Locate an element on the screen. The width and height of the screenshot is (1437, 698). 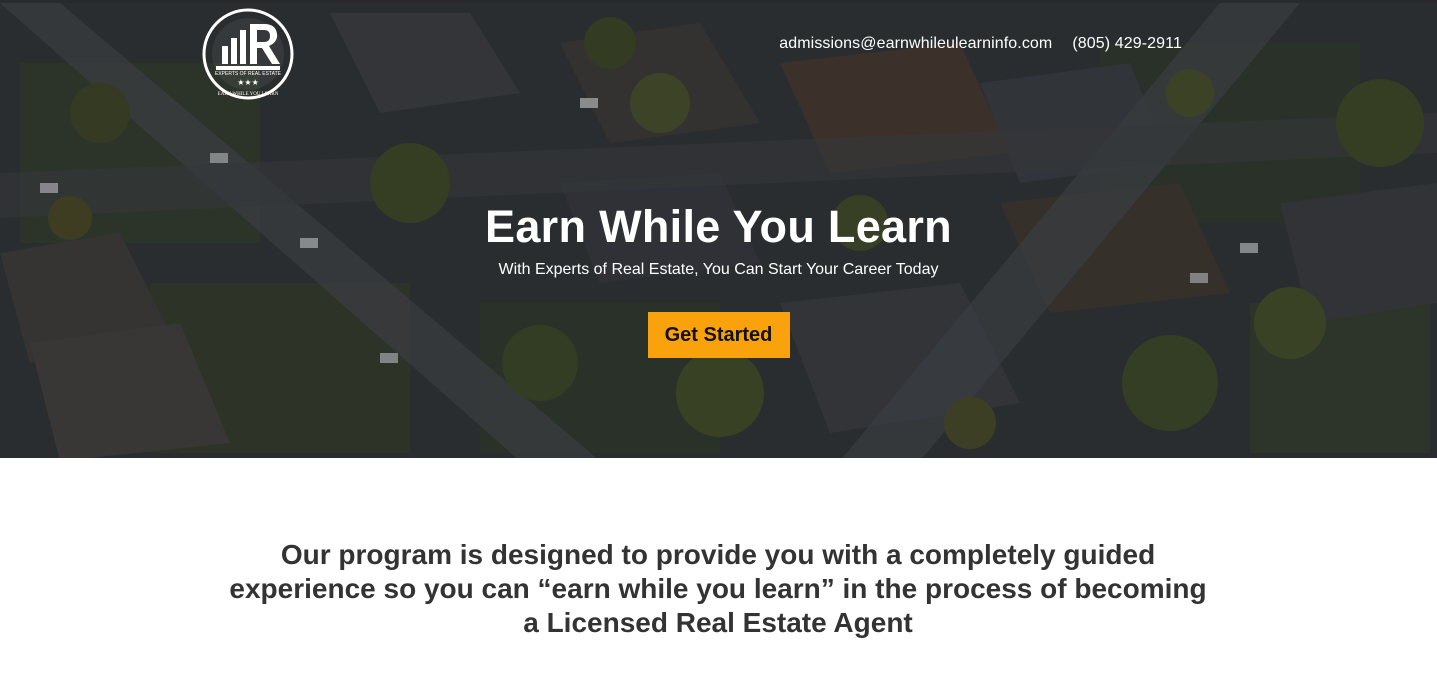
get-started-button: Get Started is located at coordinates (718, 335).